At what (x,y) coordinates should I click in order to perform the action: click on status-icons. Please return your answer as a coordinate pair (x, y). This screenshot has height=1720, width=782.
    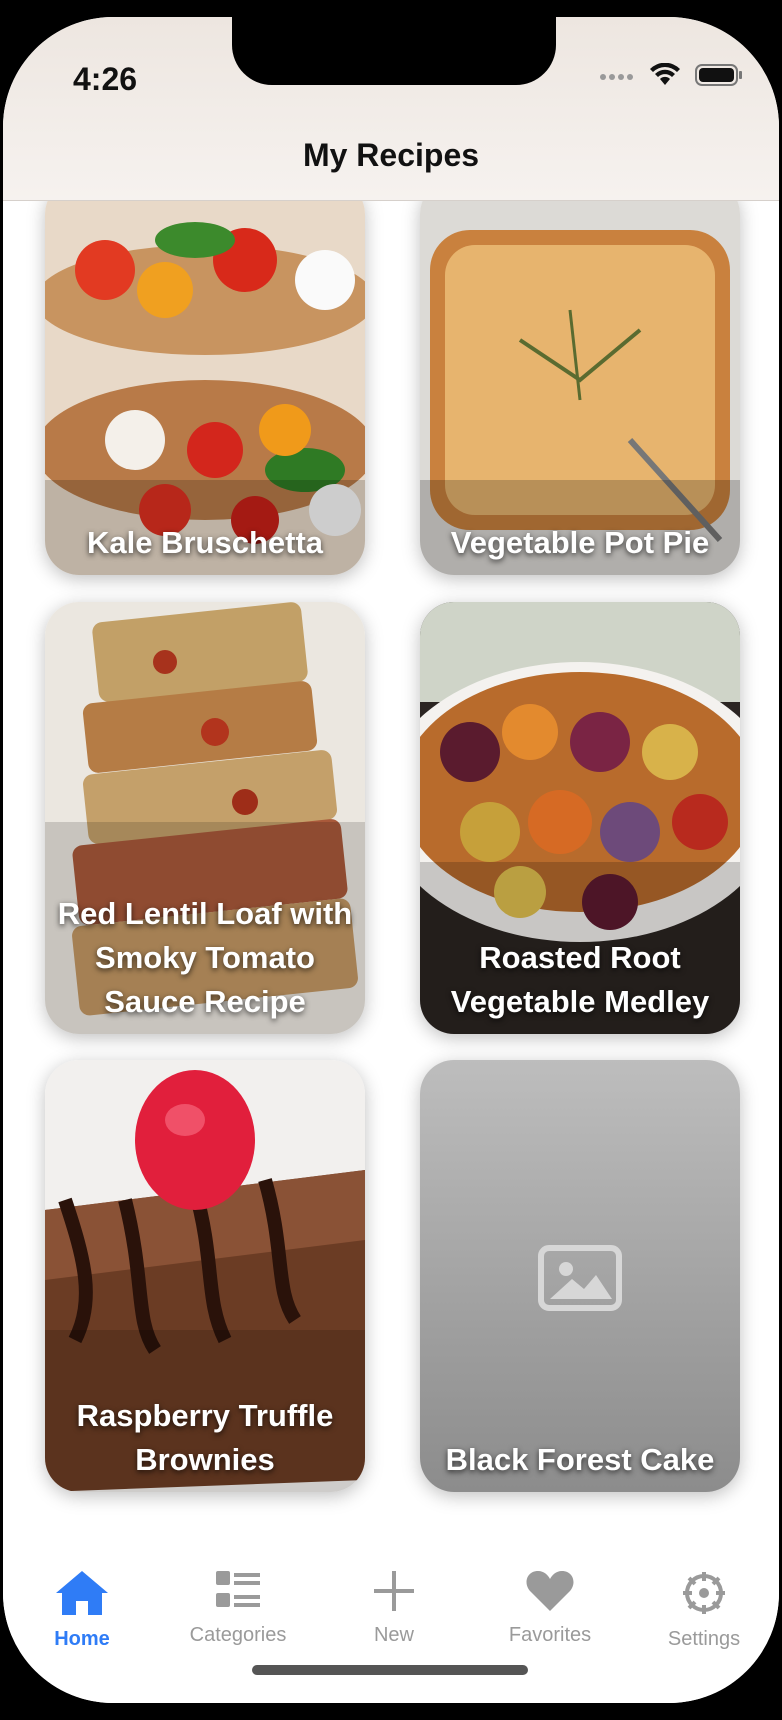
    Looking at the image, I should click on (671, 77).